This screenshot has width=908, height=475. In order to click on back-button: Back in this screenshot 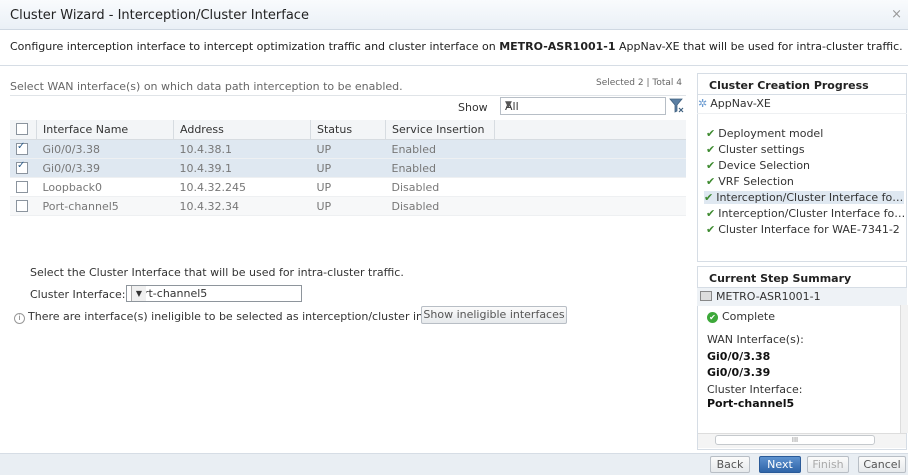, I will do `click(730, 464)`.